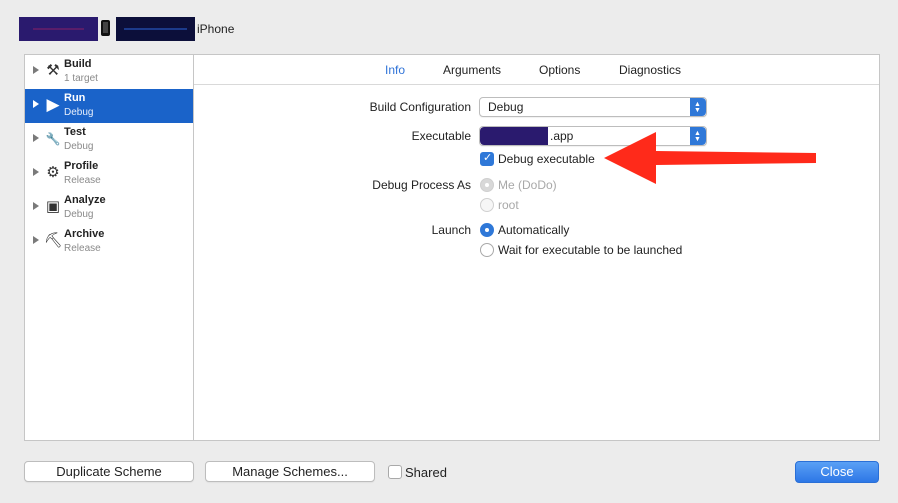 This screenshot has width=898, height=503. Describe the element at coordinates (75, 98) in the screenshot. I see `sidebar-item-label: Run` at that location.